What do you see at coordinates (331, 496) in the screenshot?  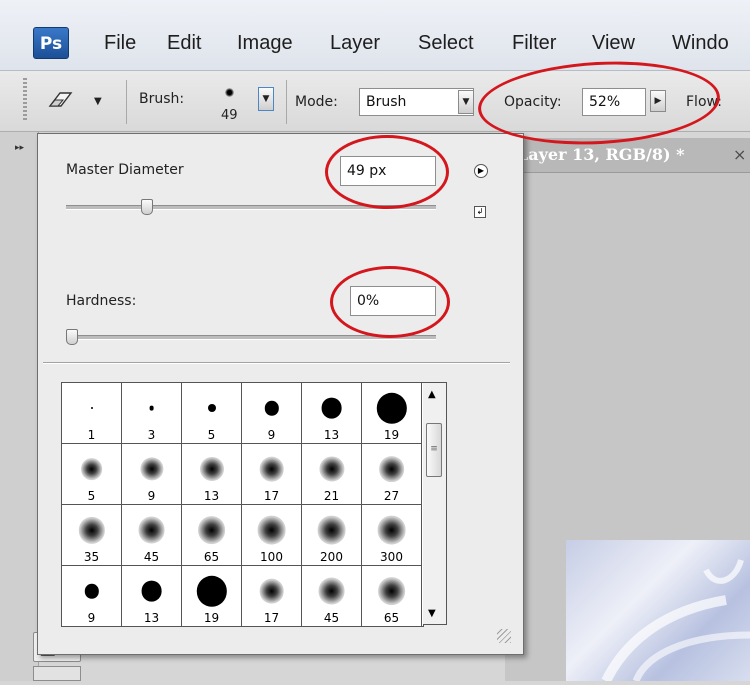 I see `brush-size-label: 21` at bounding box center [331, 496].